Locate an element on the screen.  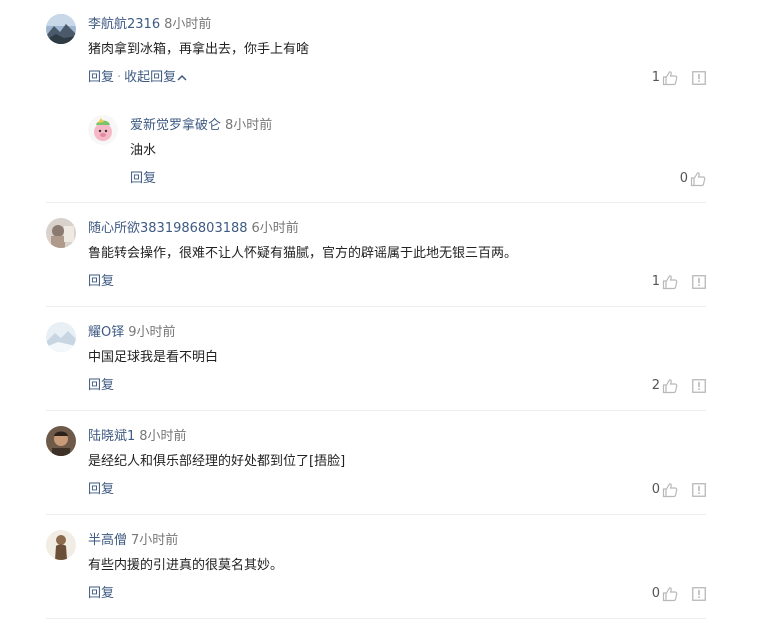
like-count: 2 is located at coordinates (655, 385).